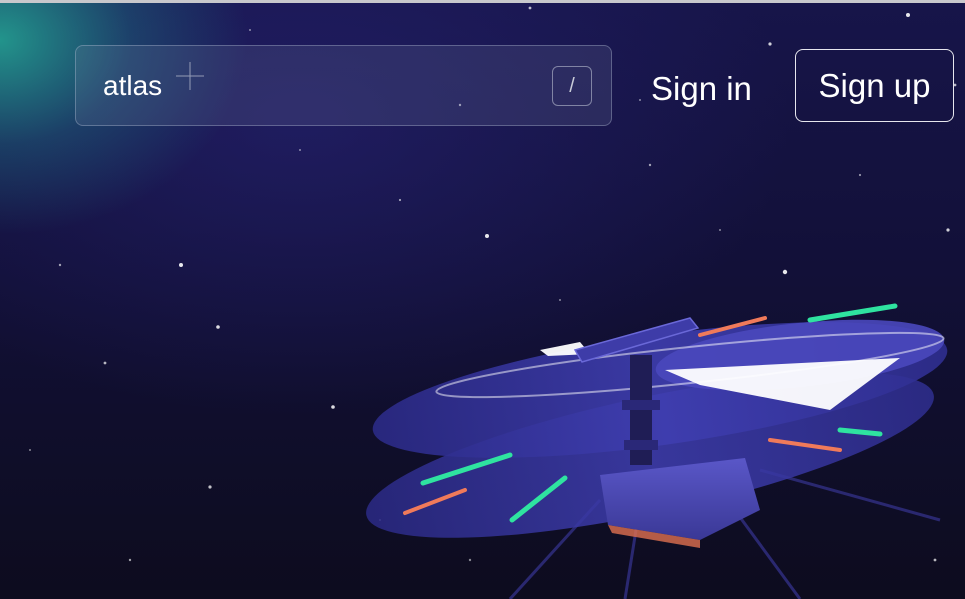 This screenshot has height=599, width=965. Describe the element at coordinates (701, 89) in the screenshot. I see `sign-in-link: Sign in` at that location.